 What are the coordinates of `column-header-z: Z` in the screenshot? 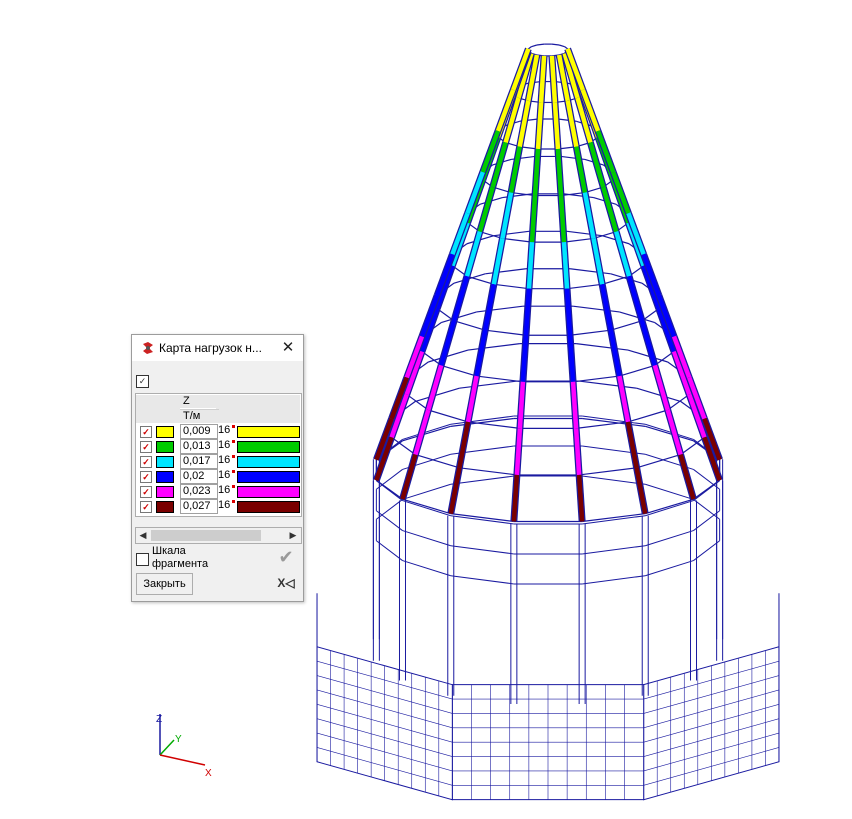 It's located at (199, 401).